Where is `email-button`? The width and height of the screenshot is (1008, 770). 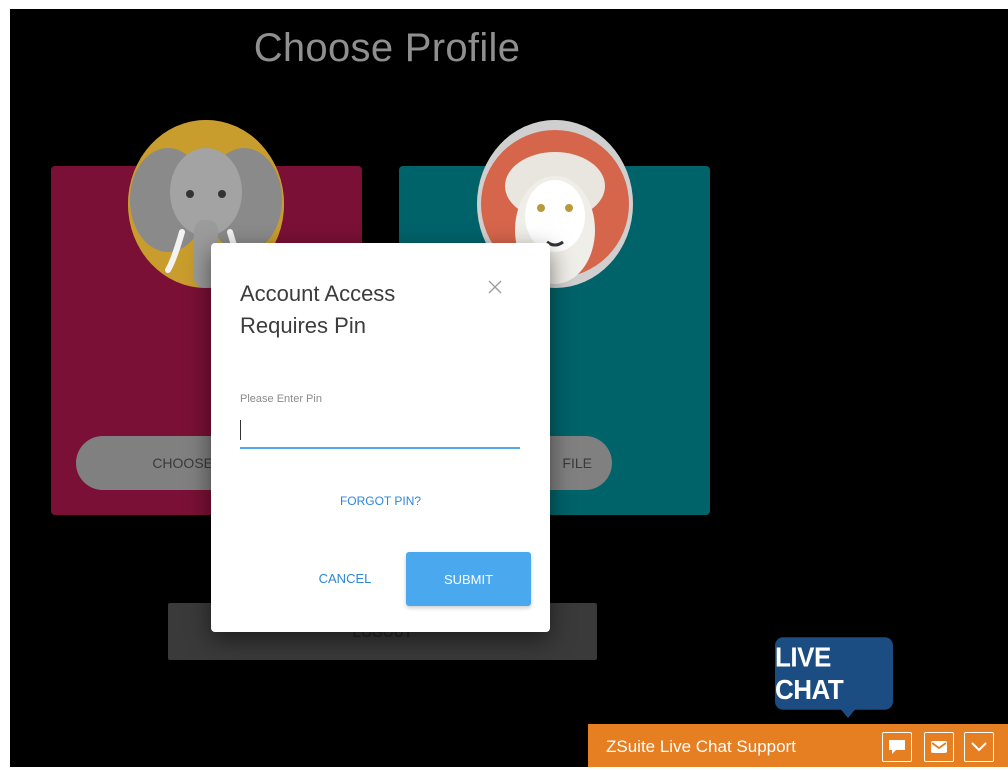
email-button is located at coordinates (939, 747).